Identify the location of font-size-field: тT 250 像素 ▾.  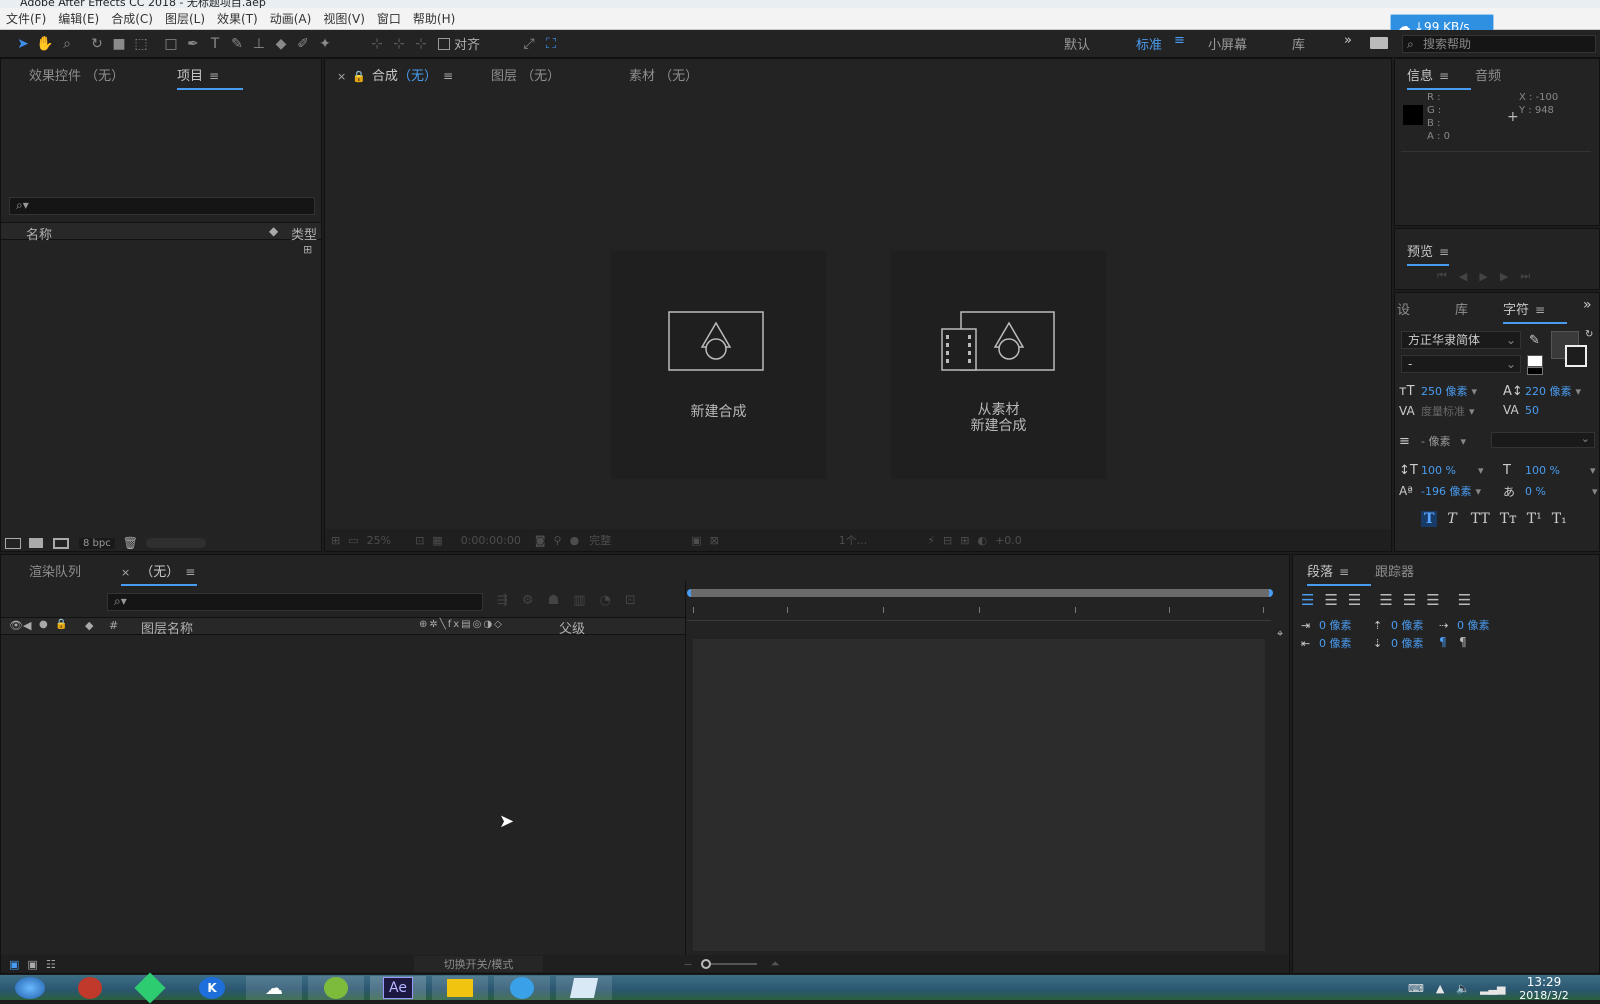
(1438, 391).